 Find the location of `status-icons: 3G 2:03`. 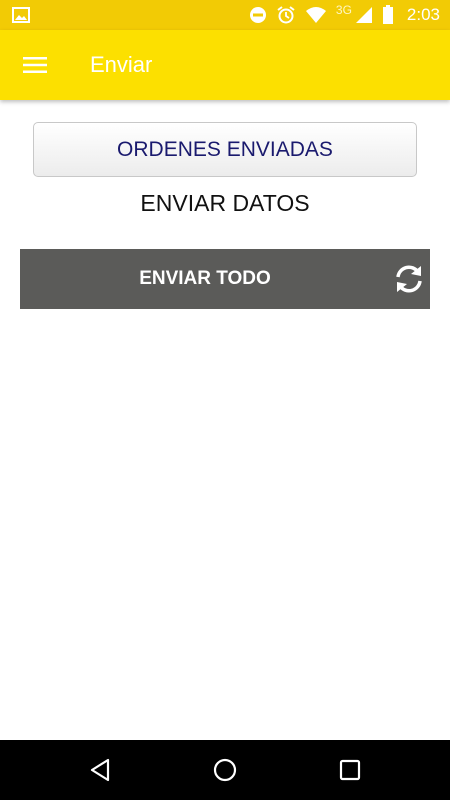

status-icons: 3G 2:03 is located at coordinates (344, 15).